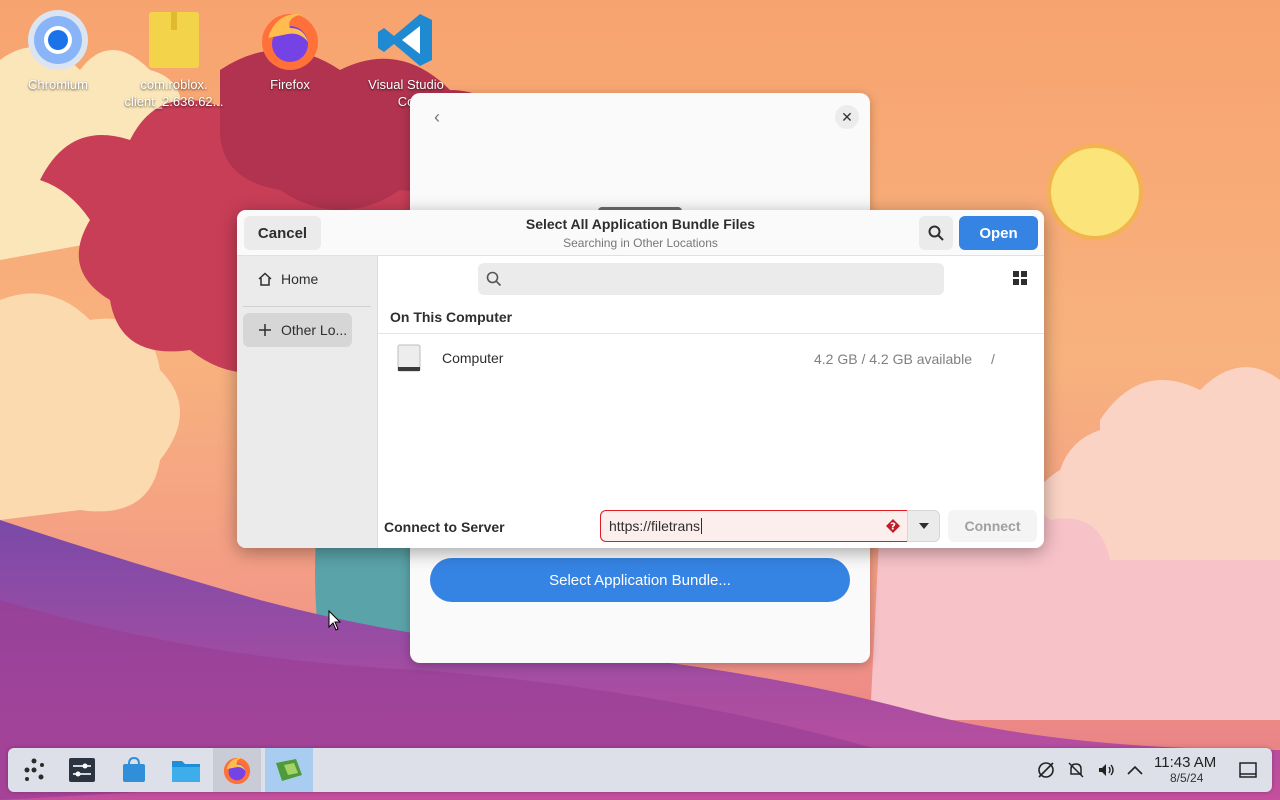  I want to click on taskbar-system-settings, so click(82, 770).